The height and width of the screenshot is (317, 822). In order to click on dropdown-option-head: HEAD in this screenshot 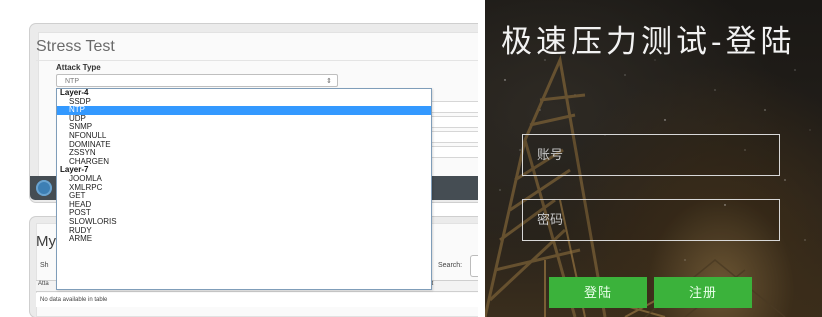, I will do `click(244, 205)`.